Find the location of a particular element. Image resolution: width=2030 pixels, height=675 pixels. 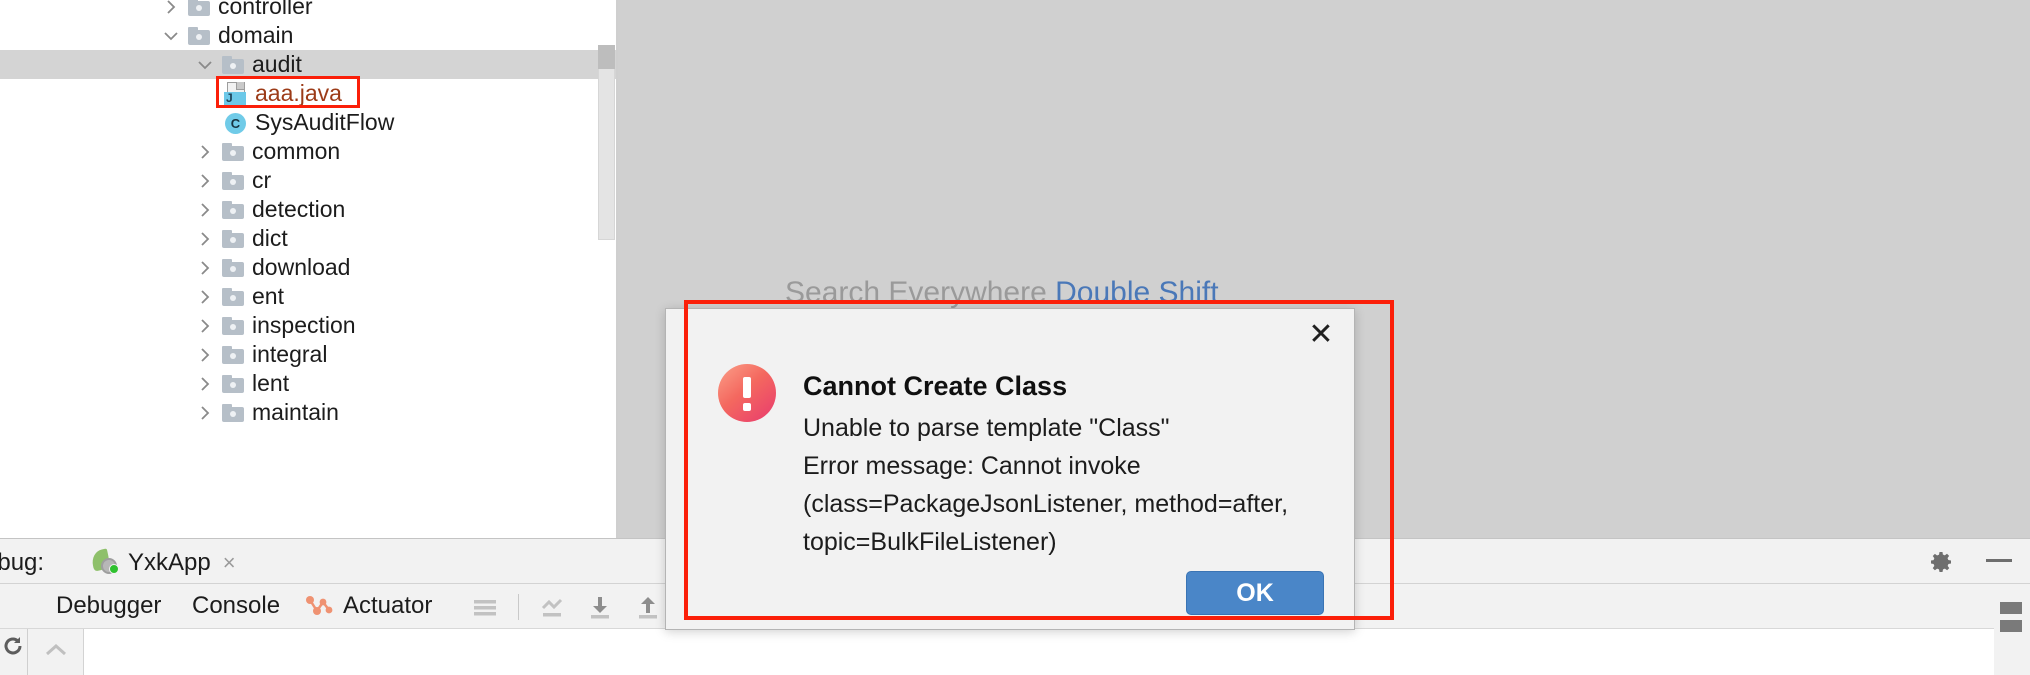

soft-wrap-icon is located at coordinates (485, 607).